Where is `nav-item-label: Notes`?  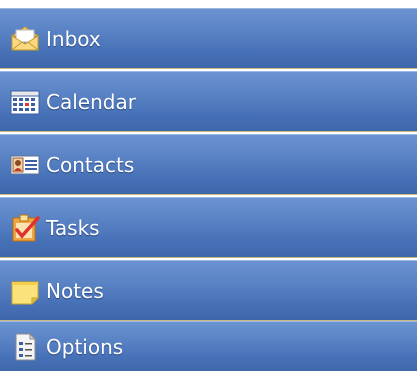 nav-item-label: Notes is located at coordinates (75, 290).